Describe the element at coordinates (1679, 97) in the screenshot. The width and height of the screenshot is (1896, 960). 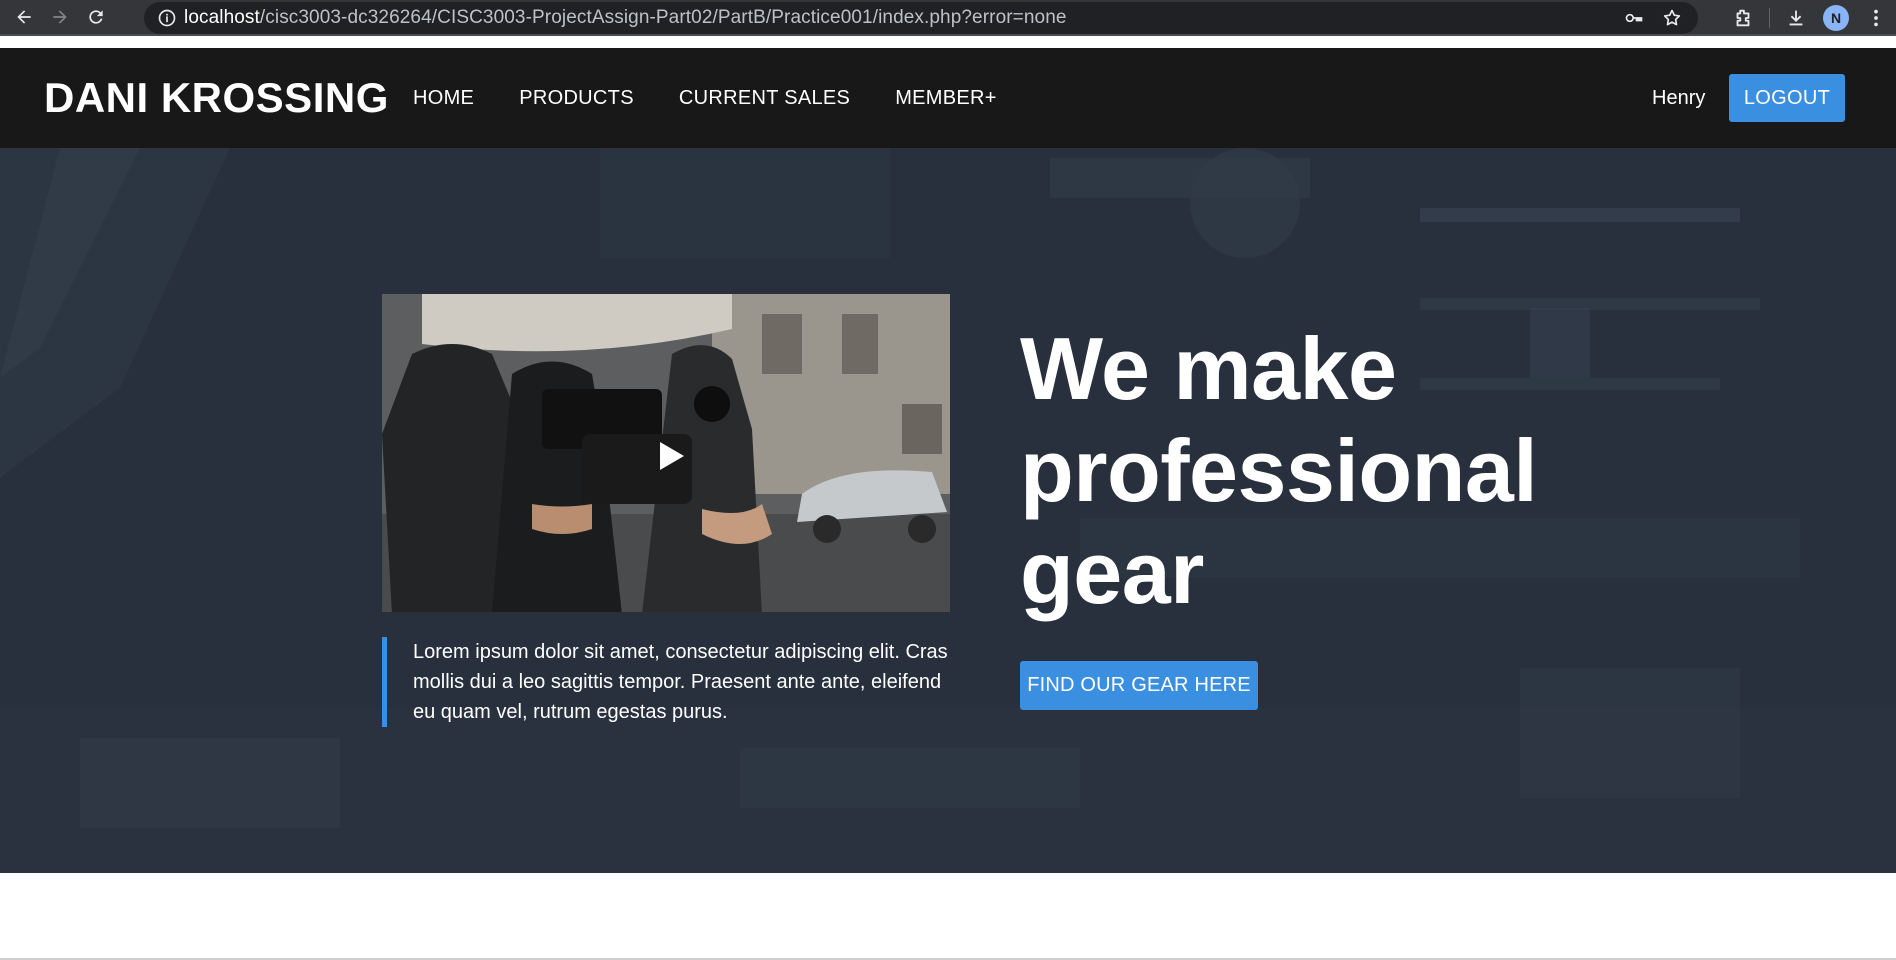
I see `user-name: Henry` at that location.